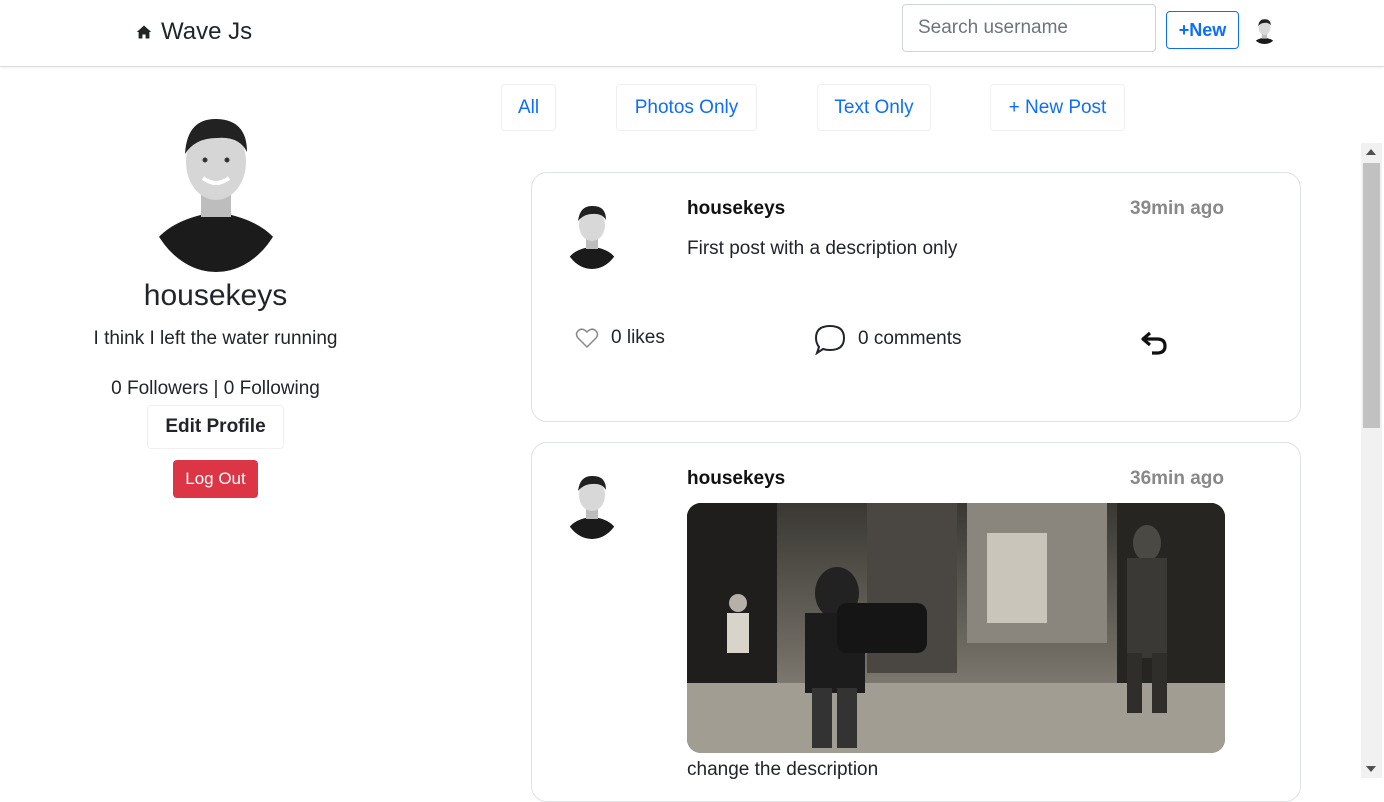  I want to click on scrollbar-thumb, so click(1371, 295).